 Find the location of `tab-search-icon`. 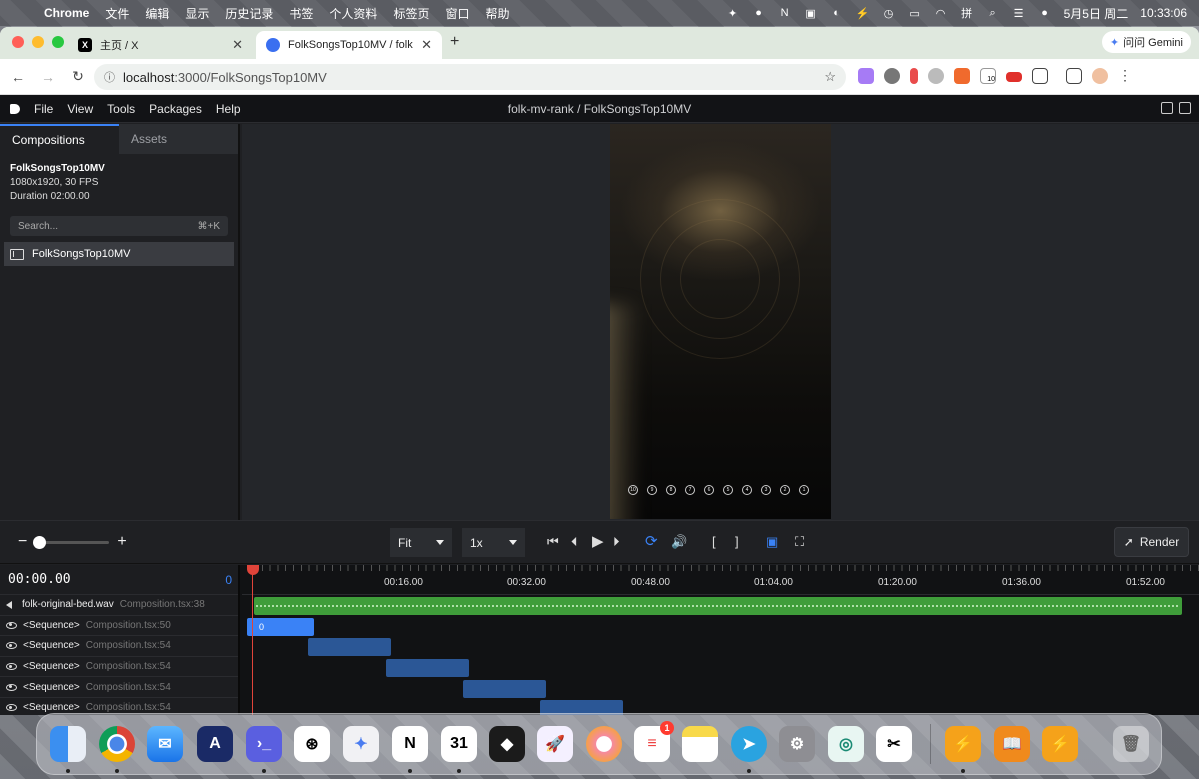

tab-search-icon is located at coordinates (1074, 75).